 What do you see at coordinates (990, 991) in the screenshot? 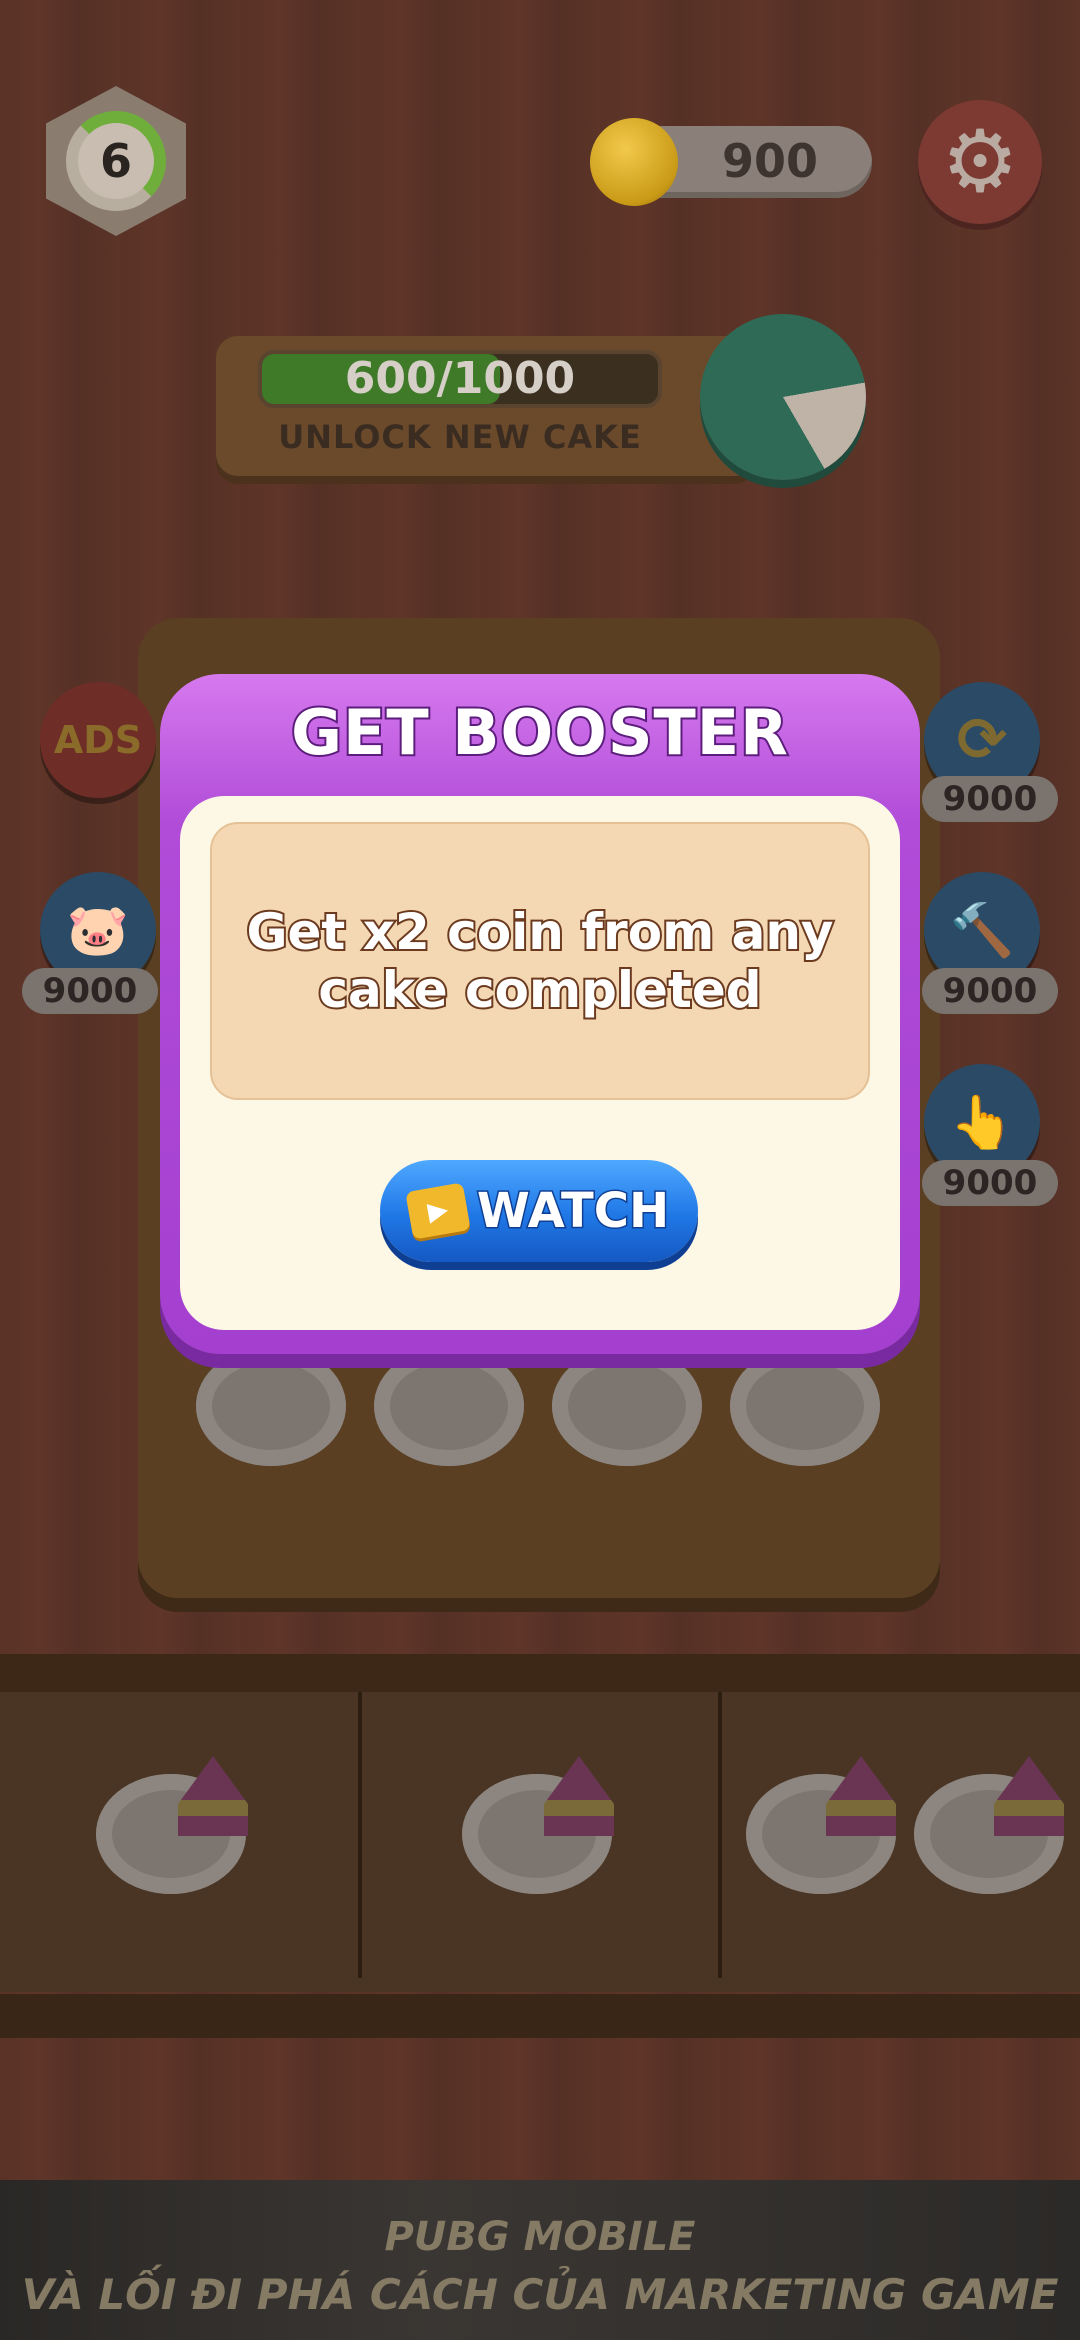
I see `hammer-price: 9000` at bounding box center [990, 991].